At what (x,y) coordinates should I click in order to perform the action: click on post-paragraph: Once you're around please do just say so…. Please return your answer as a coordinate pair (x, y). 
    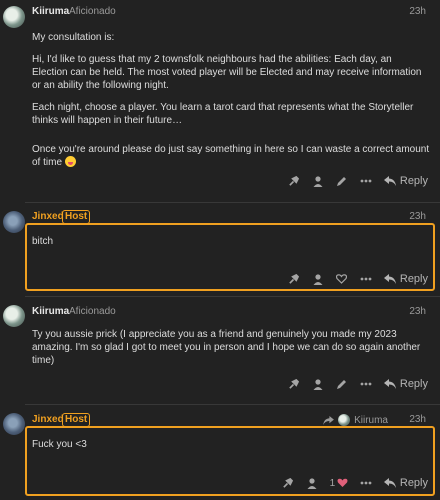
    Looking at the image, I should click on (231, 156).